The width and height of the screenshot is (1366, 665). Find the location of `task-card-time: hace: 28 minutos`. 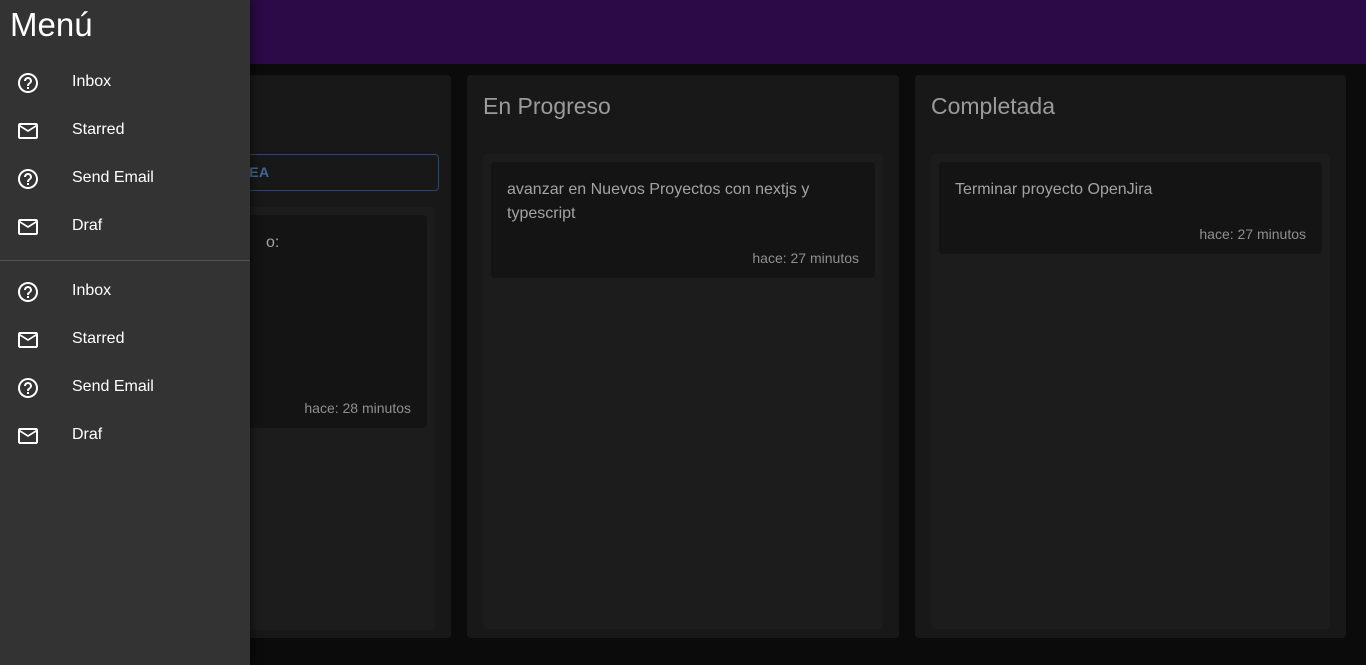

task-card-time: hace: 28 minutos is located at coordinates (357, 408).